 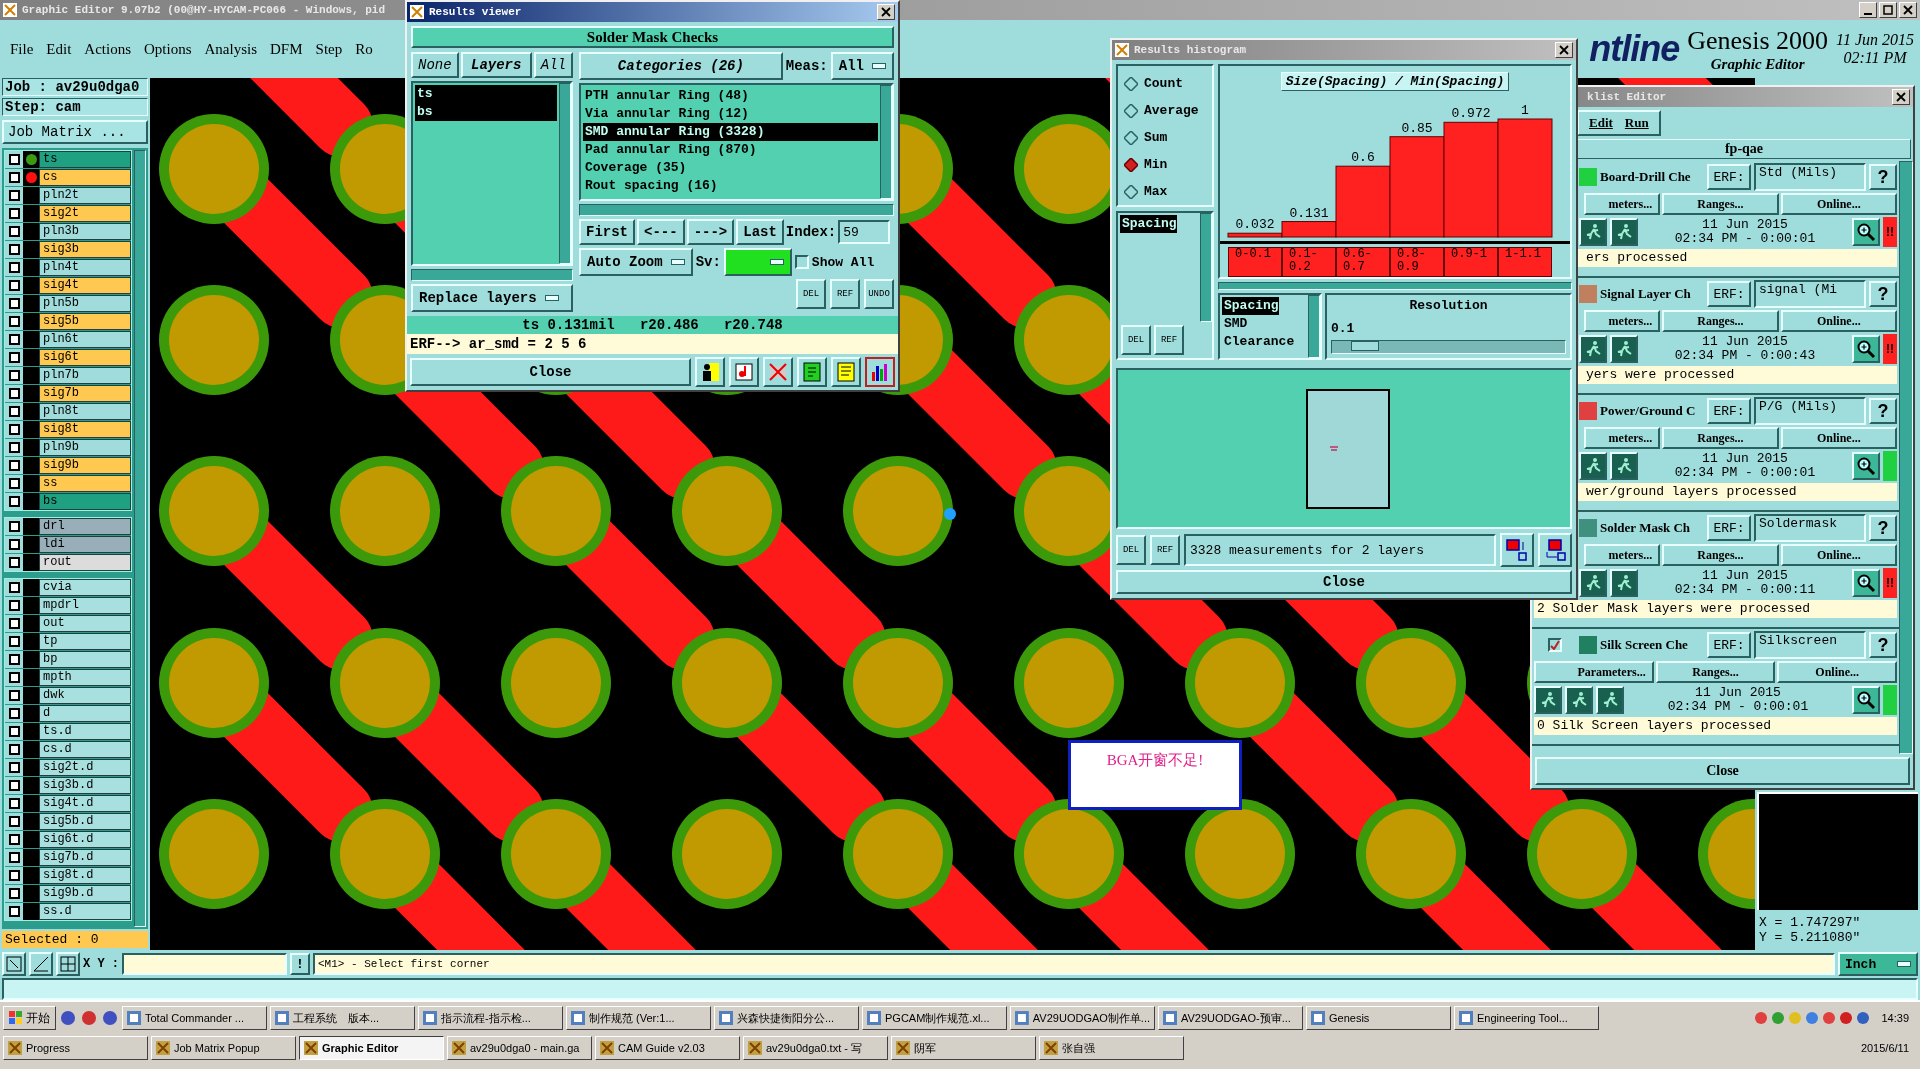 I want to click on layer-item: mpth, so click(x=85, y=677).